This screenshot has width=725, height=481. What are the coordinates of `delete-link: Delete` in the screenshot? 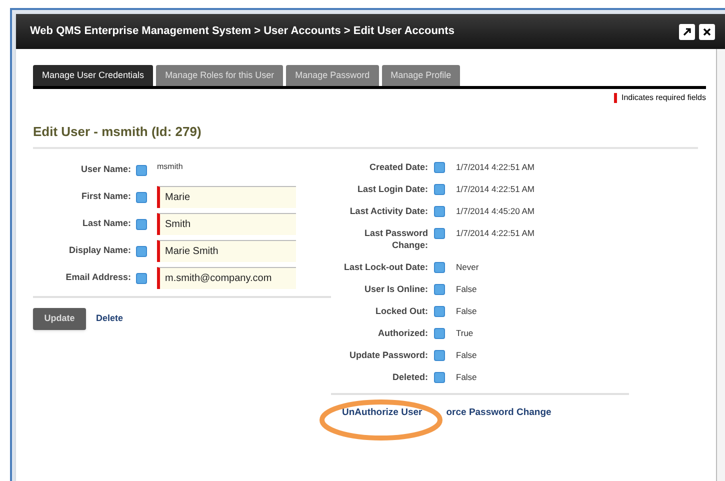 It's located at (110, 319).